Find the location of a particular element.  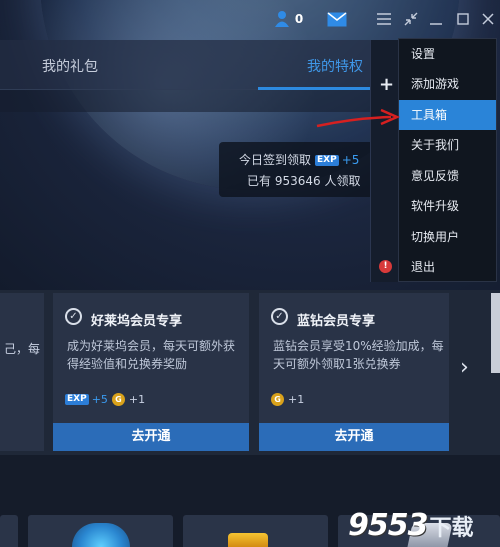

crown-game-icon is located at coordinates (248, 540).